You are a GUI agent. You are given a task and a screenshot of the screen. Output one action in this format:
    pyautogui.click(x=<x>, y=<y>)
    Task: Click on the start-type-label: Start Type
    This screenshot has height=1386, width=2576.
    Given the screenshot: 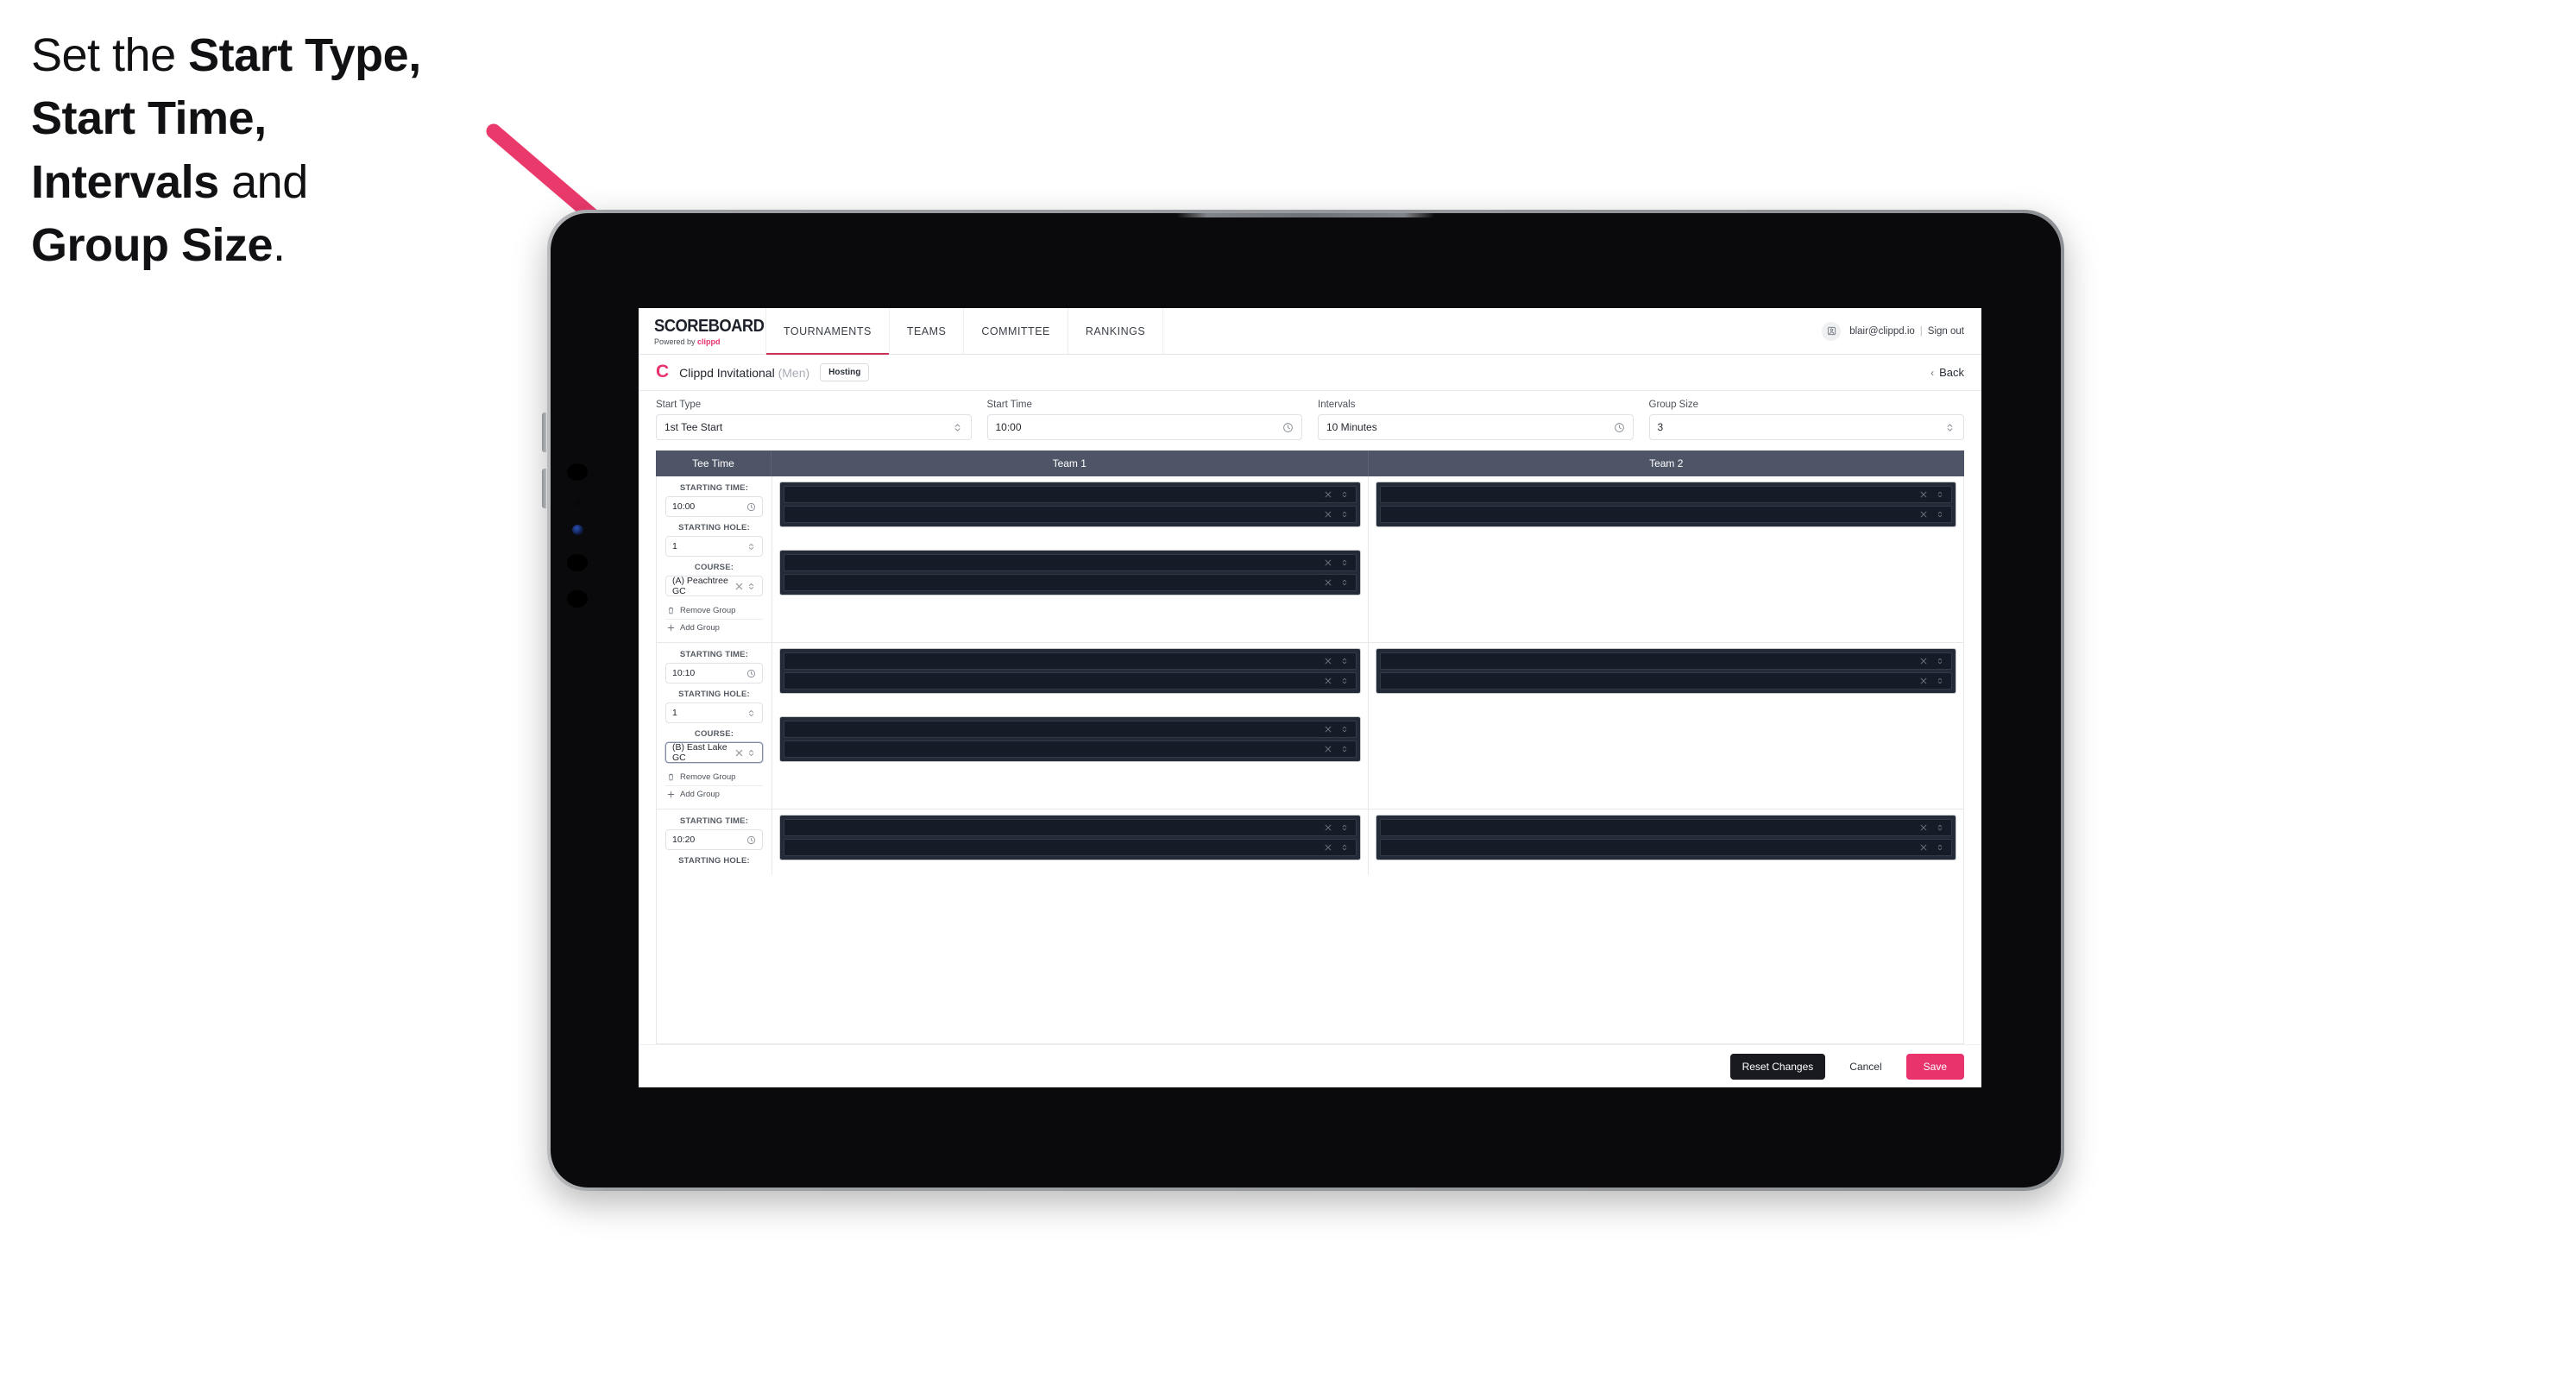 What is the action you would take?
    pyautogui.click(x=679, y=405)
    